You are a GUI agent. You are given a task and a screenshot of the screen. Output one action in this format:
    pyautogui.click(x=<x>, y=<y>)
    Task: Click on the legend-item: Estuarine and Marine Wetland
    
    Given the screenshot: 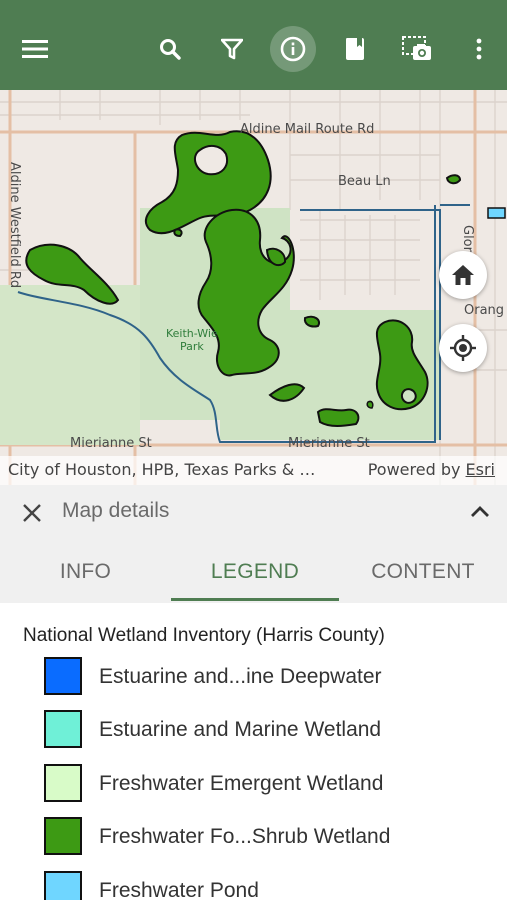 What is the action you would take?
    pyautogui.click(x=264, y=730)
    